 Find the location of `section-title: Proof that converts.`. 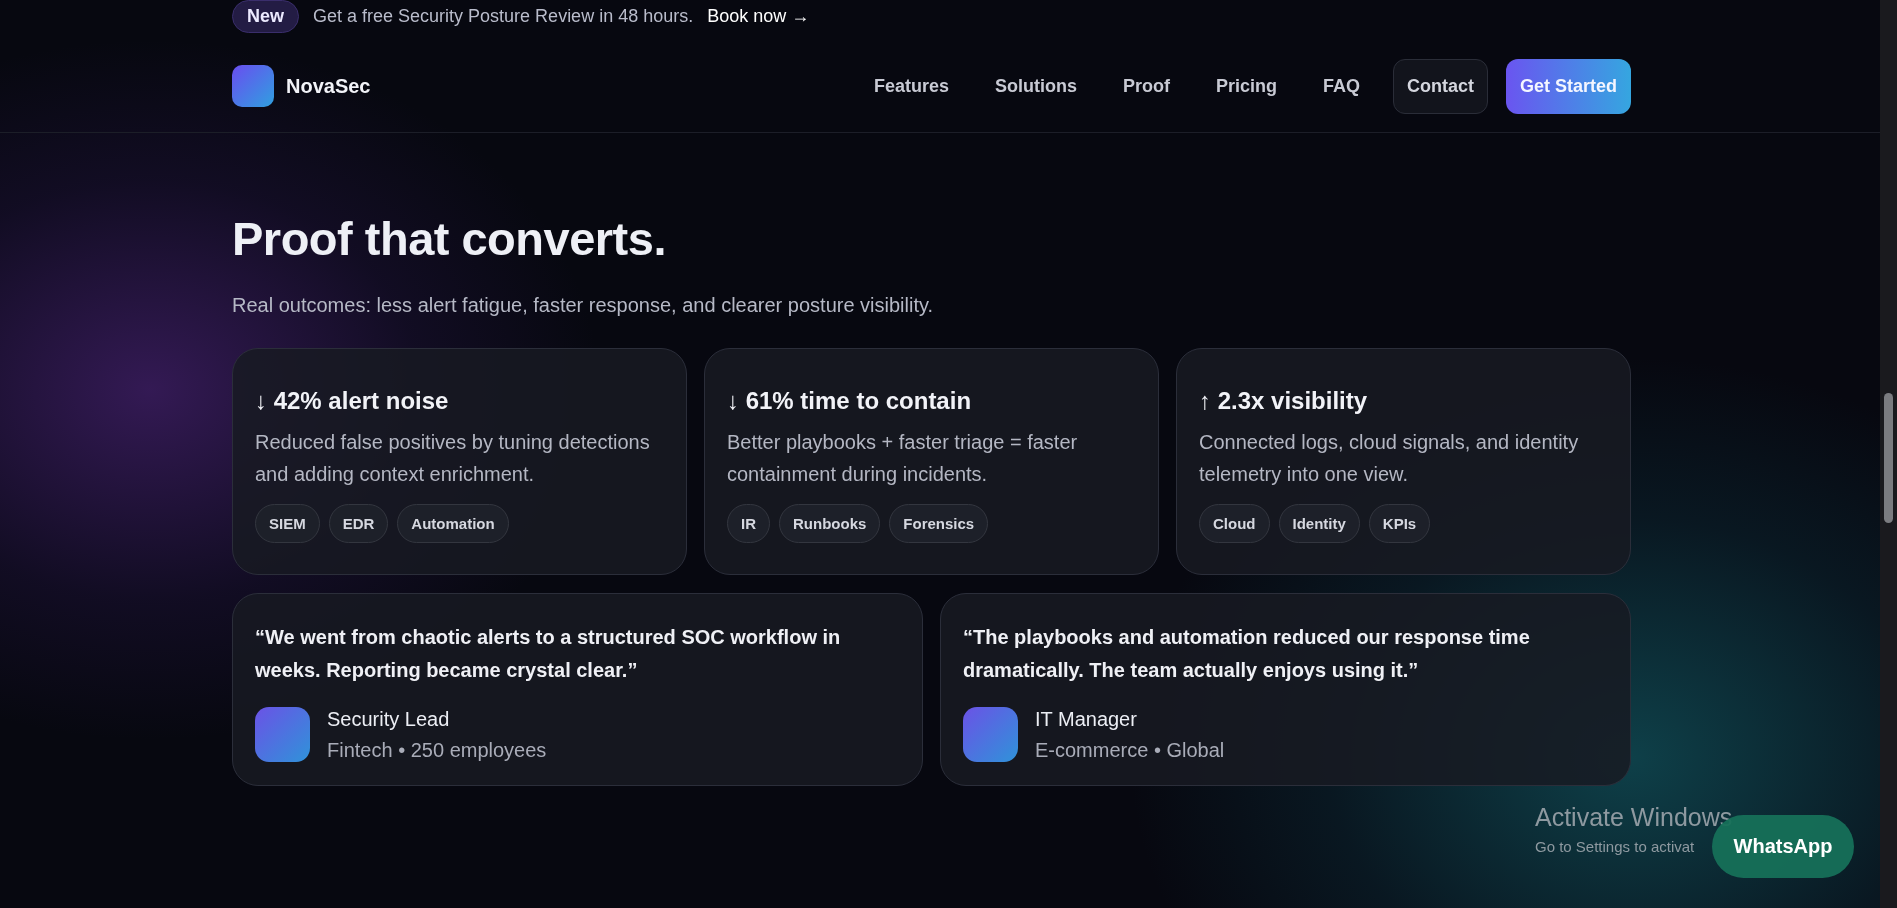

section-title: Proof that converts. is located at coordinates (449, 238).